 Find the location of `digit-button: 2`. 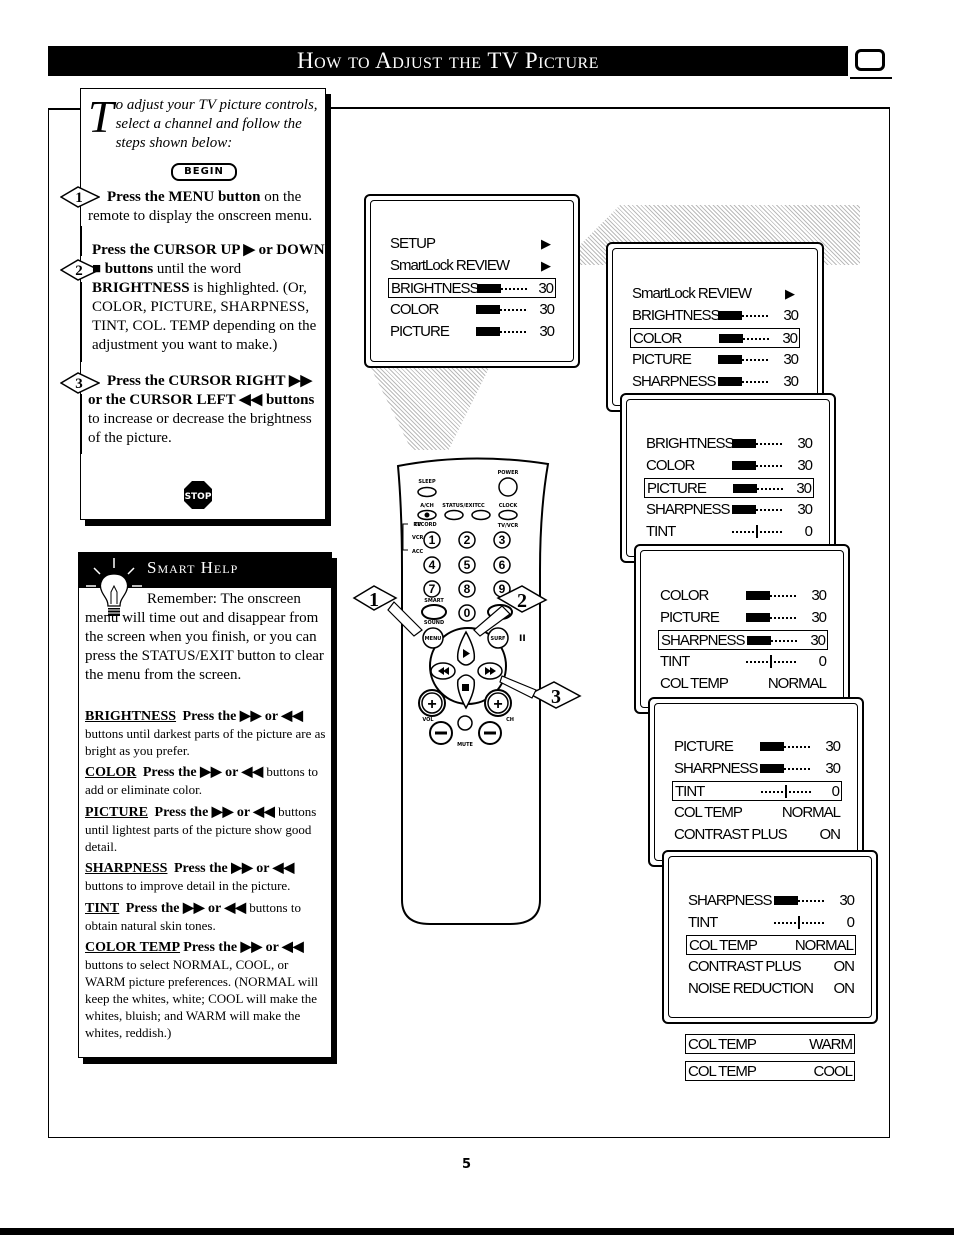

digit-button: 2 is located at coordinates (467, 540).